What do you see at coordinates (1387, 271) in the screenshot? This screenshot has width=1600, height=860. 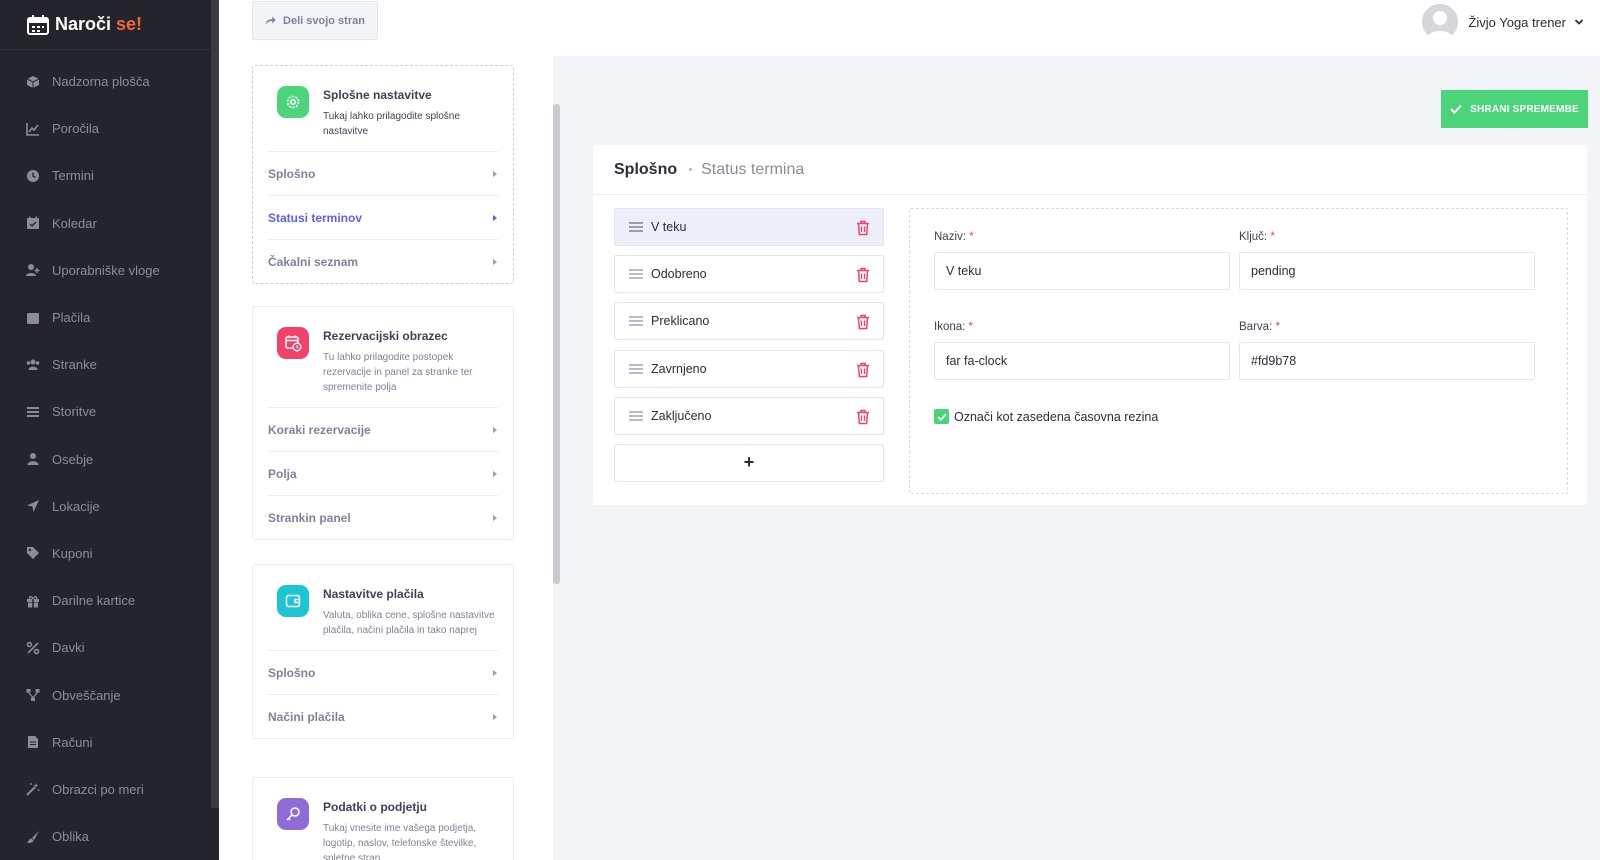 I see `key-input: pending` at bounding box center [1387, 271].